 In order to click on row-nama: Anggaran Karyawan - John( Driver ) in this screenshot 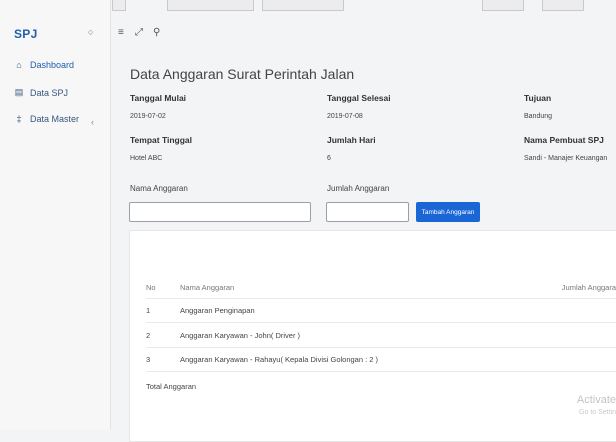, I will do `click(240, 335)`.